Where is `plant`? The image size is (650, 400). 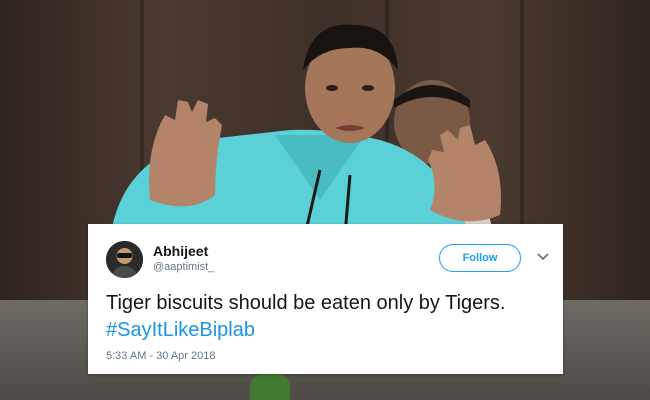 plant is located at coordinates (270, 386).